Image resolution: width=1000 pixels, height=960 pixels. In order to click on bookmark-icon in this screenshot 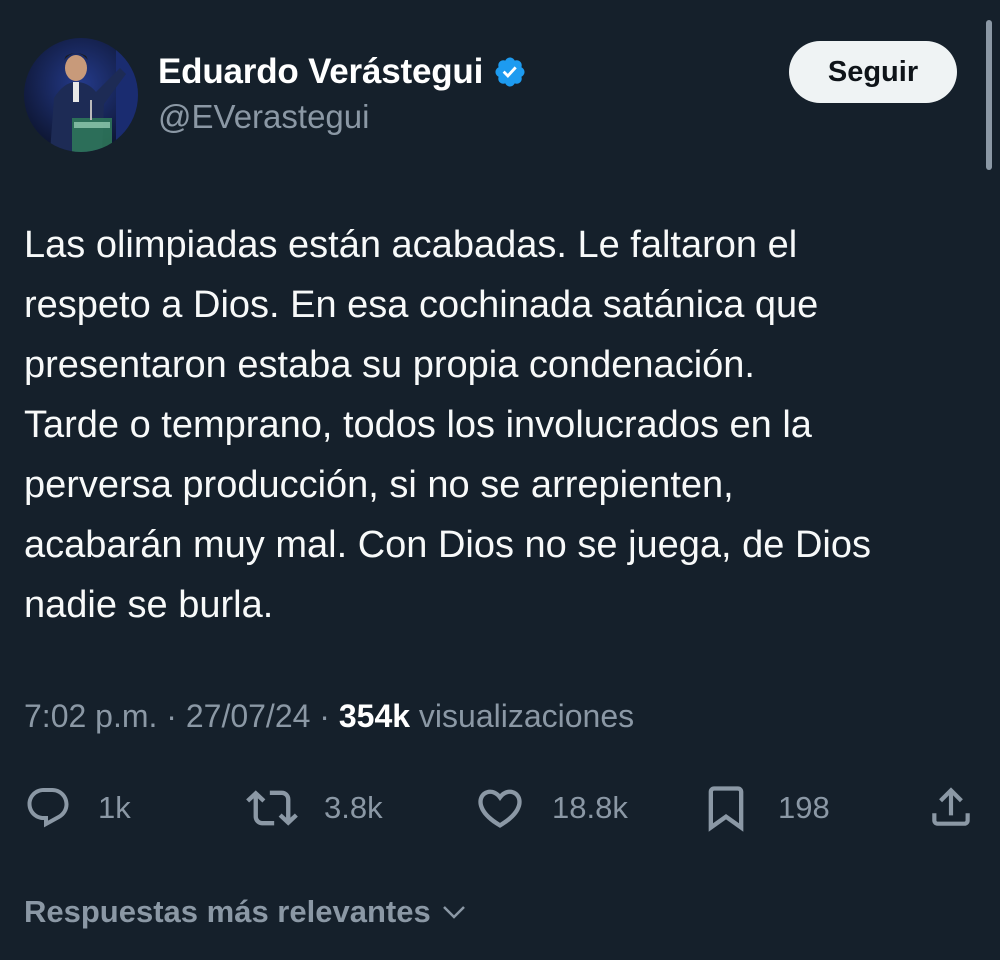, I will do `click(726, 809)`.